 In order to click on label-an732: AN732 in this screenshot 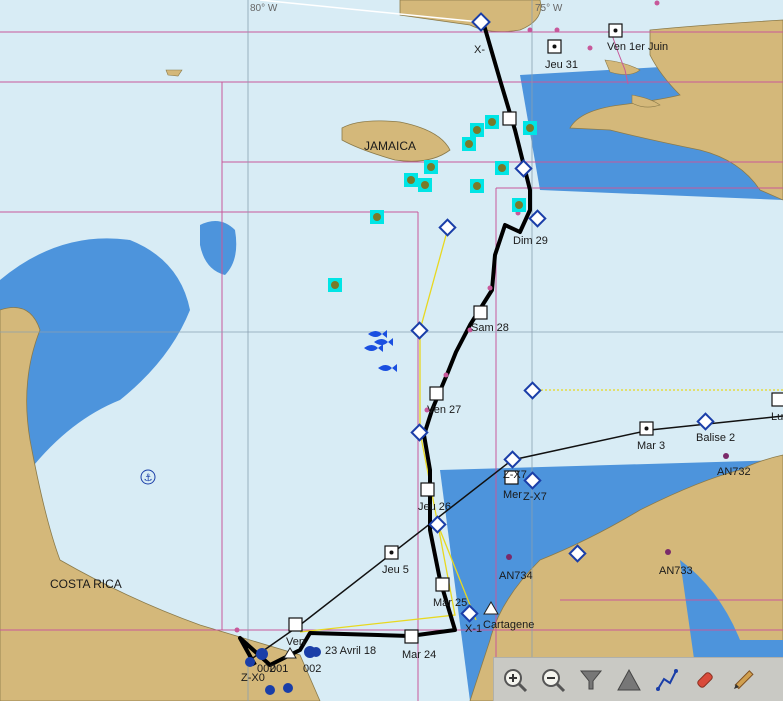, I will do `click(734, 472)`.